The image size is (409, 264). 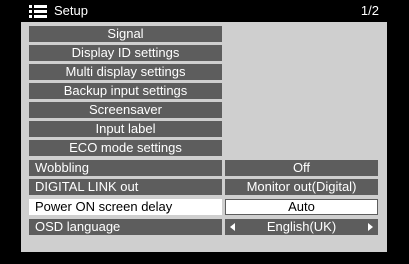 What do you see at coordinates (232, 227) in the screenshot?
I see `left-arrow-icon` at bounding box center [232, 227].